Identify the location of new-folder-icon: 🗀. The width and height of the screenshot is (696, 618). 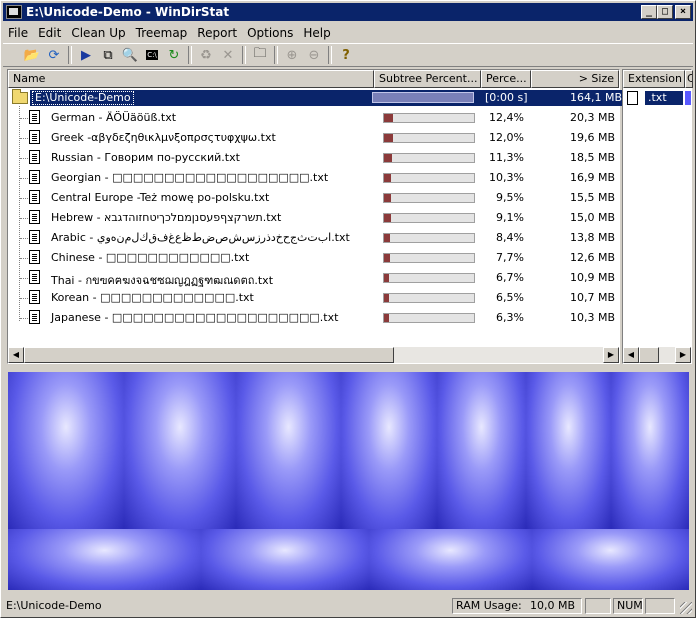
(260, 55).